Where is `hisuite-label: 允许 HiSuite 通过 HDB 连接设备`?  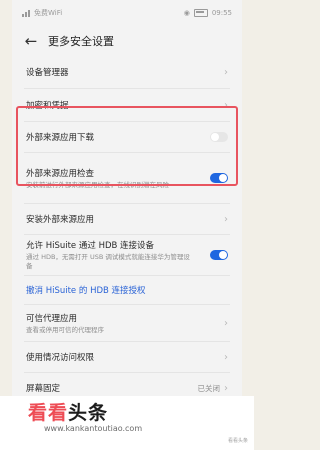
hisuite-label: 允许 HiSuite 通过 HDB 连接设备 is located at coordinates (90, 246).